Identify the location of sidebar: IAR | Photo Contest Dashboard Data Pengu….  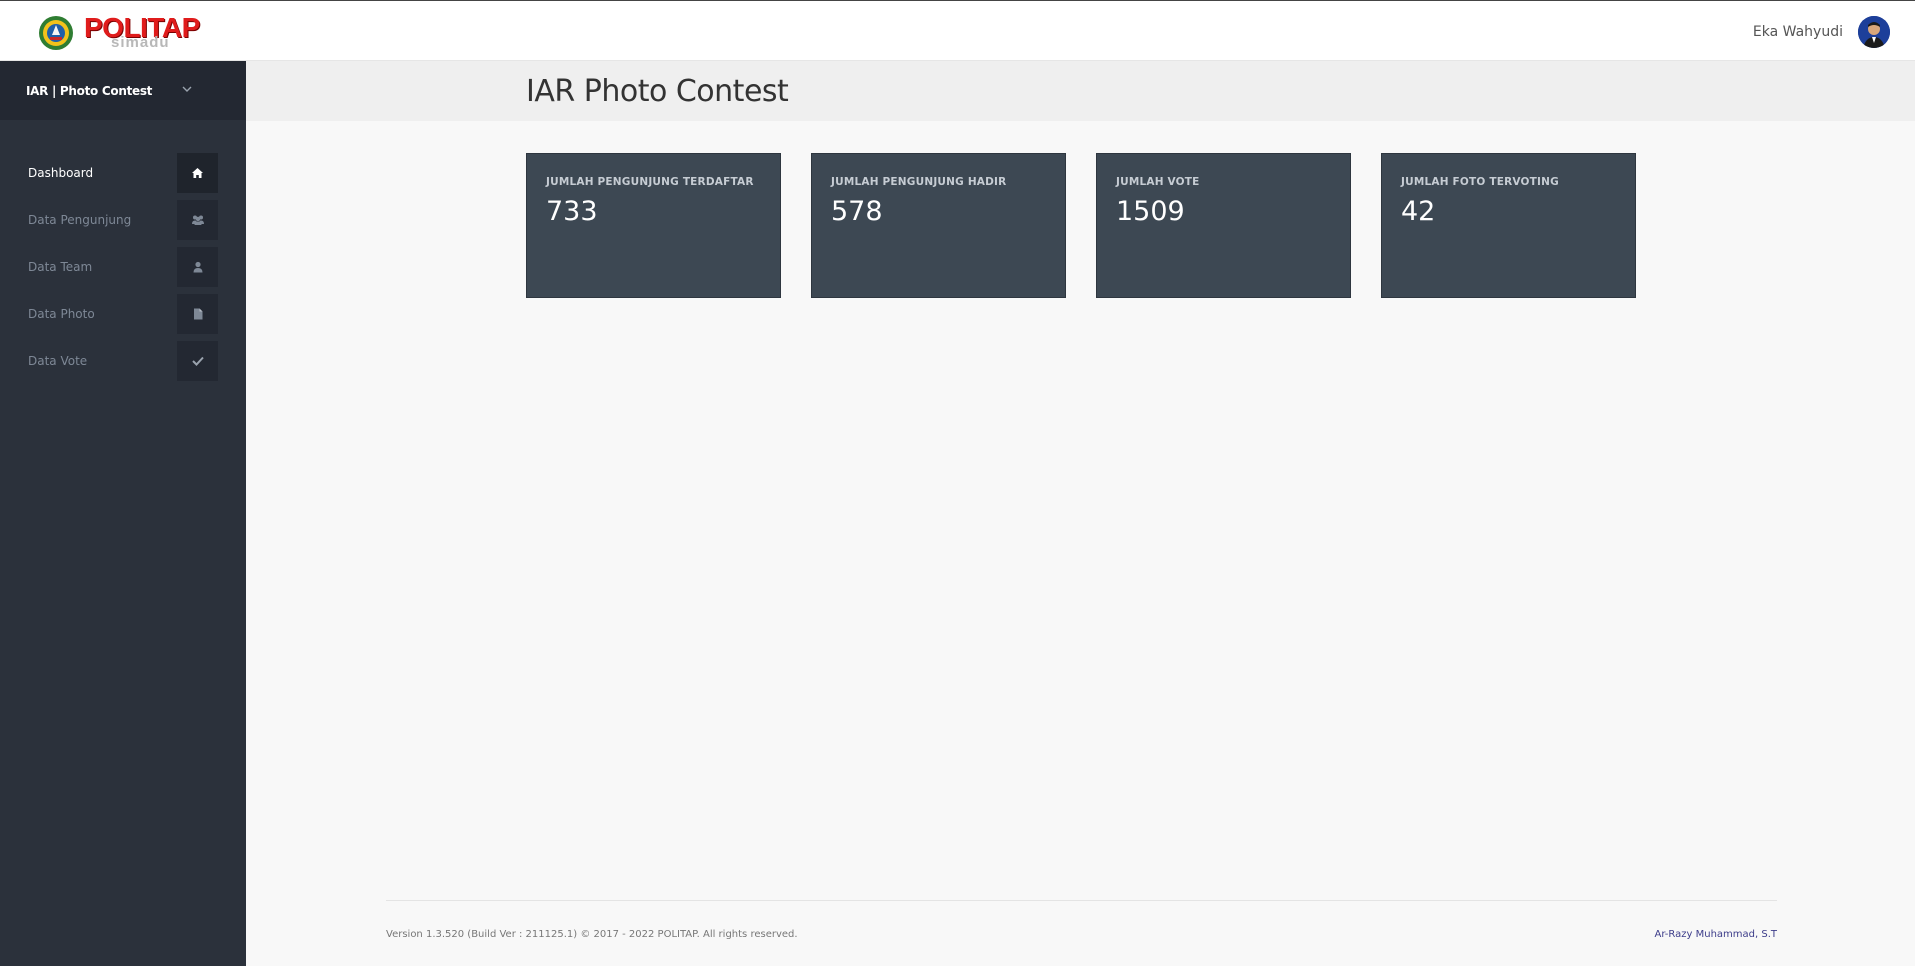
(123, 513).